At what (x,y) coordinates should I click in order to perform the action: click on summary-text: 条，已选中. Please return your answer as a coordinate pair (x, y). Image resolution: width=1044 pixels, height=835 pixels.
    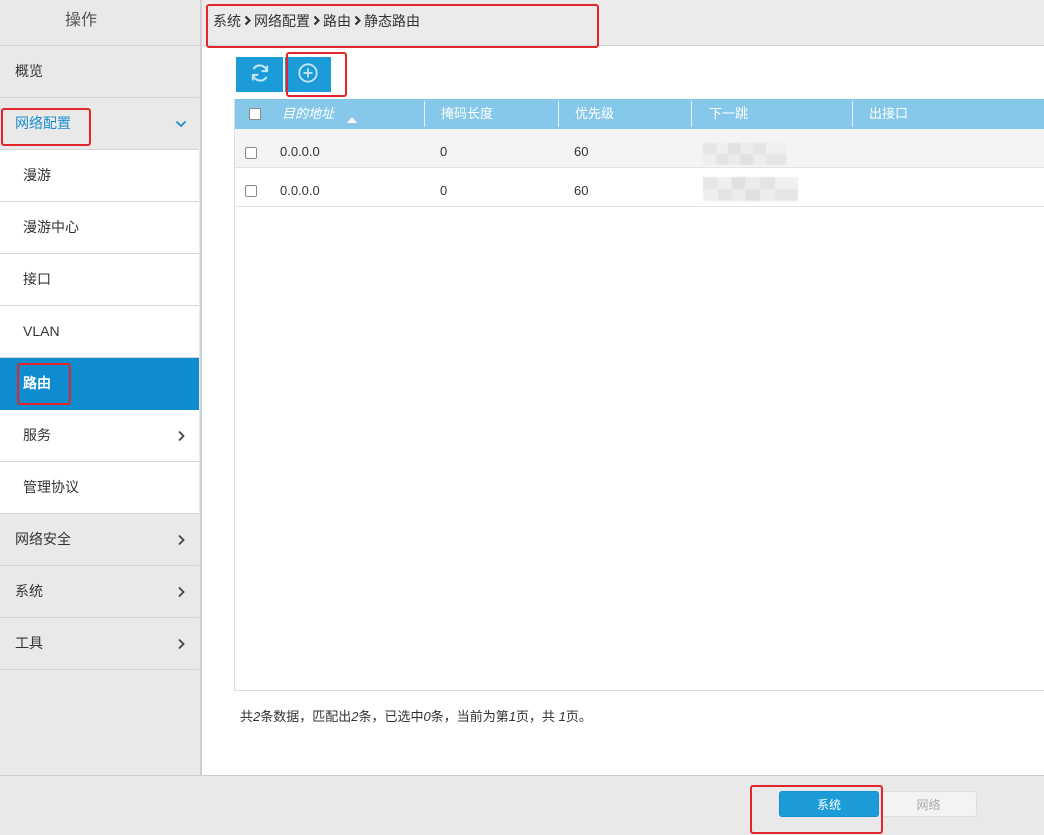
    Looking at the image, I should click on (391, 716).